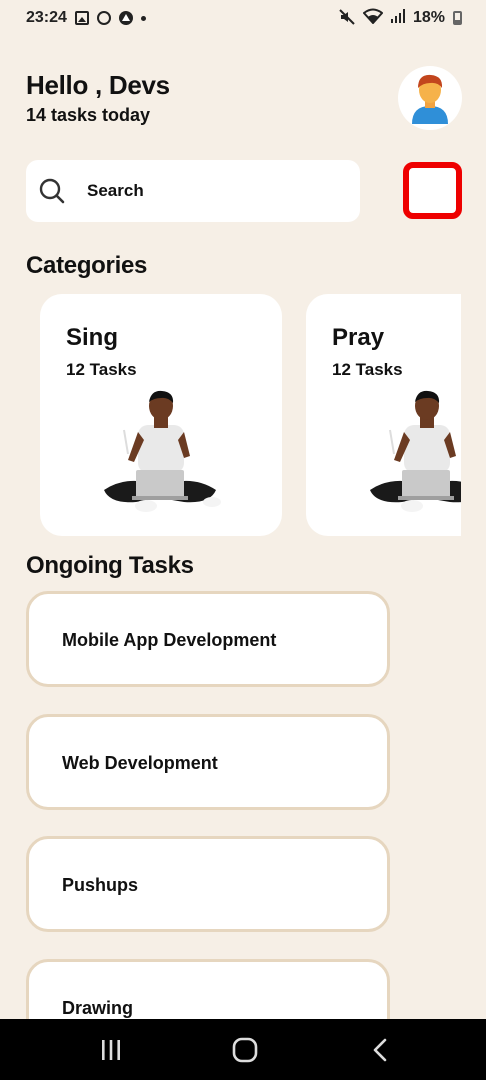 Image resolution: width=486 pixels, height=1080 pixels. I want to click on navigation-bar, so click(243, 1049).